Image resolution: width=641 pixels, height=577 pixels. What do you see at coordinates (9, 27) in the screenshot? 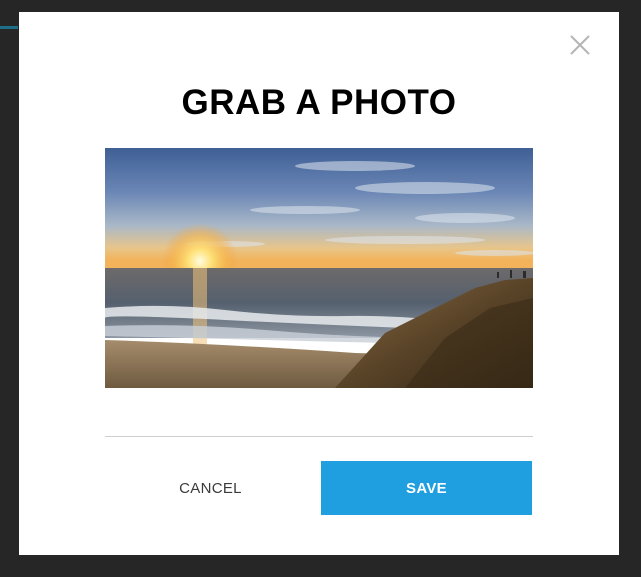
I see `background-accent-bar` at bounding box center [9, 27].